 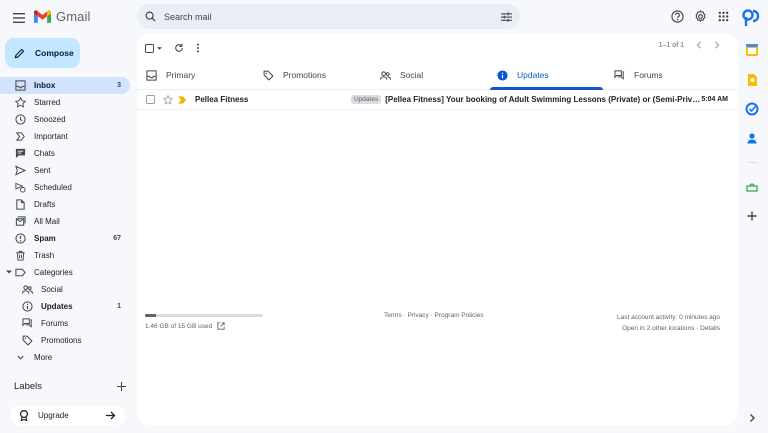 What do you see at coordinates (668, 328) in the screenshot?
I see `other-locations: Open in 2 other locations · Details` at bounding box center [668, 328].